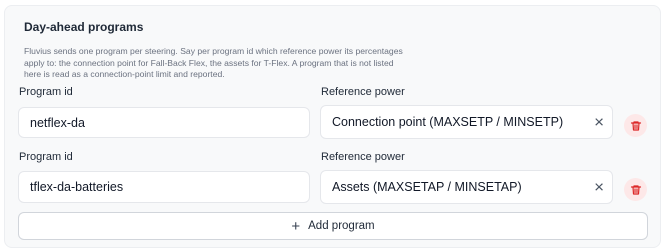  Describe the element at coordinates (164, 187) in the screenshot. I see `program-id-input: tflex-da-batteries` at that location.